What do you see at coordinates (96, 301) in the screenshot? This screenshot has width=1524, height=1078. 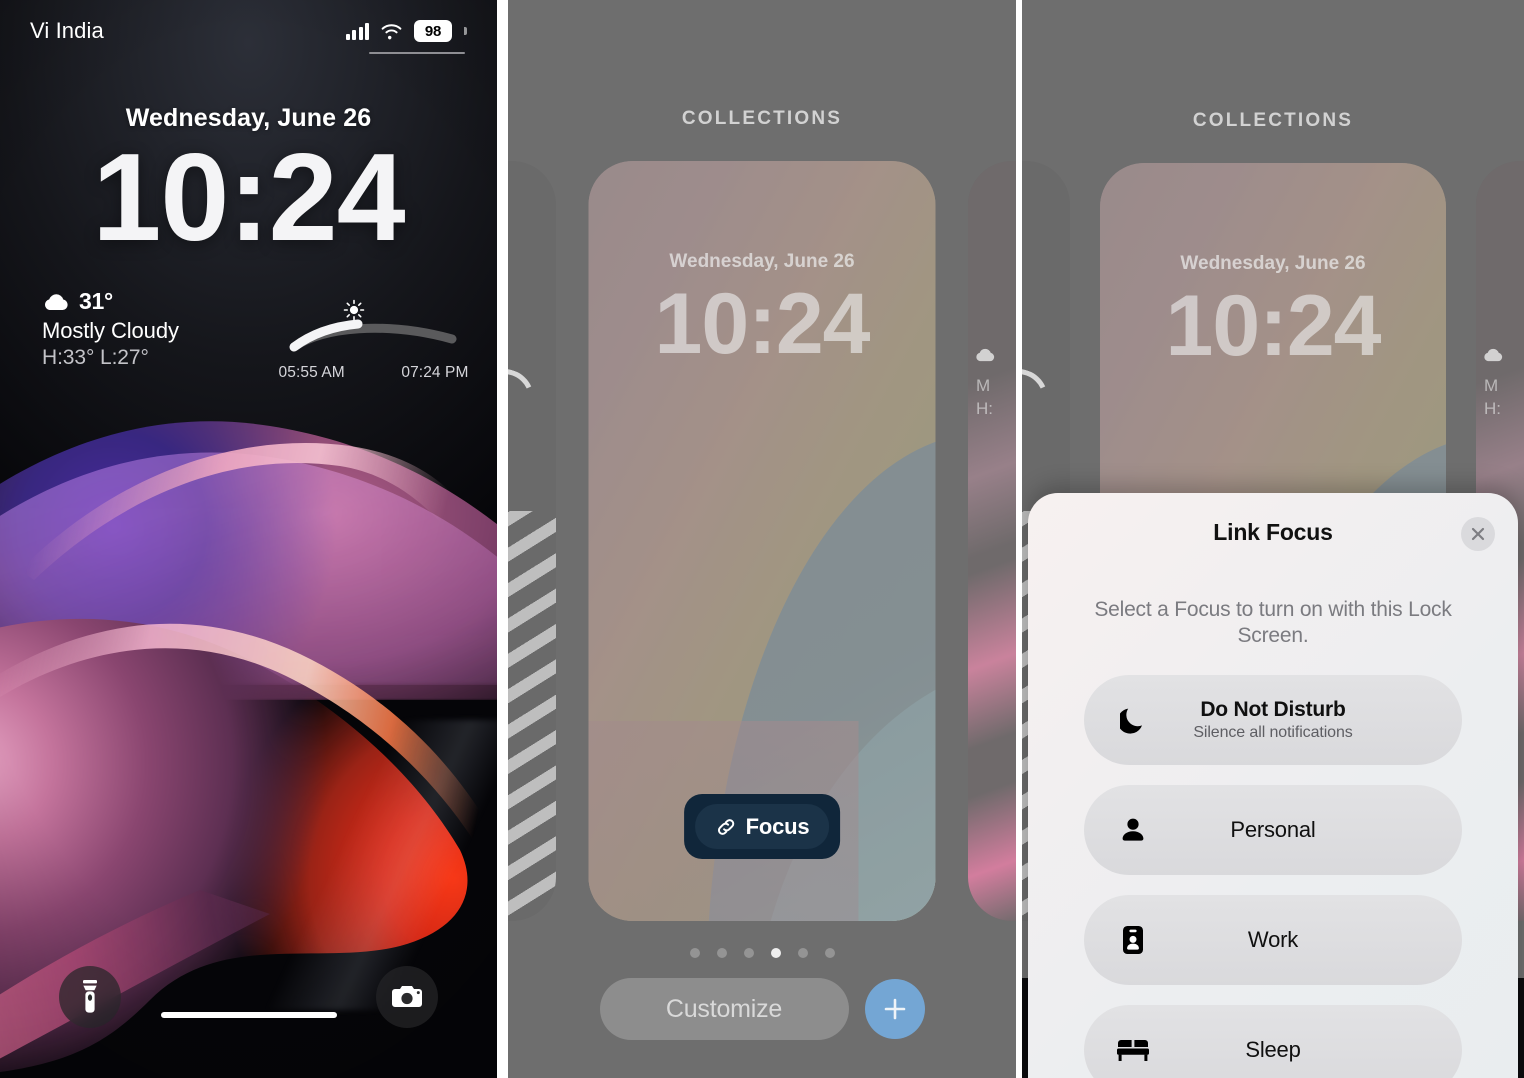 I see `weather-temperature: 31°` at bounding box center [96, 301].